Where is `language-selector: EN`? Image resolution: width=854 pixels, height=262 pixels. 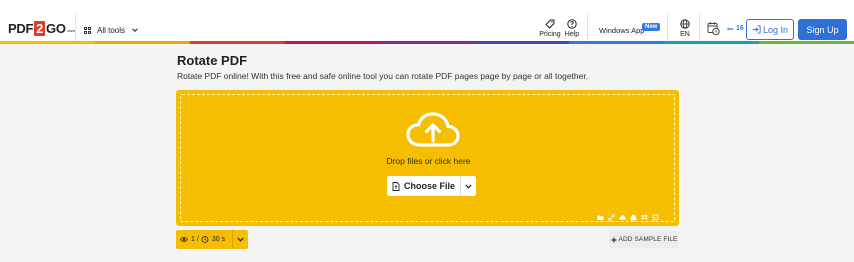
language-selector: EN is located at coordinates (685, 30).